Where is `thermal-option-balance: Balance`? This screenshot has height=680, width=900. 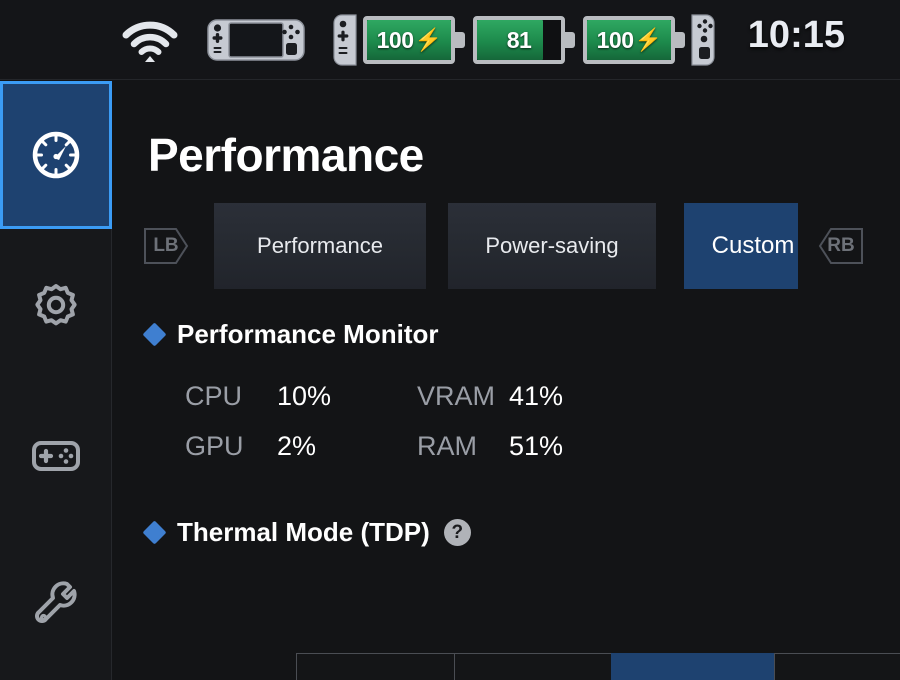
thermal-option-balance: Balance is located at coordinates (532, 666).